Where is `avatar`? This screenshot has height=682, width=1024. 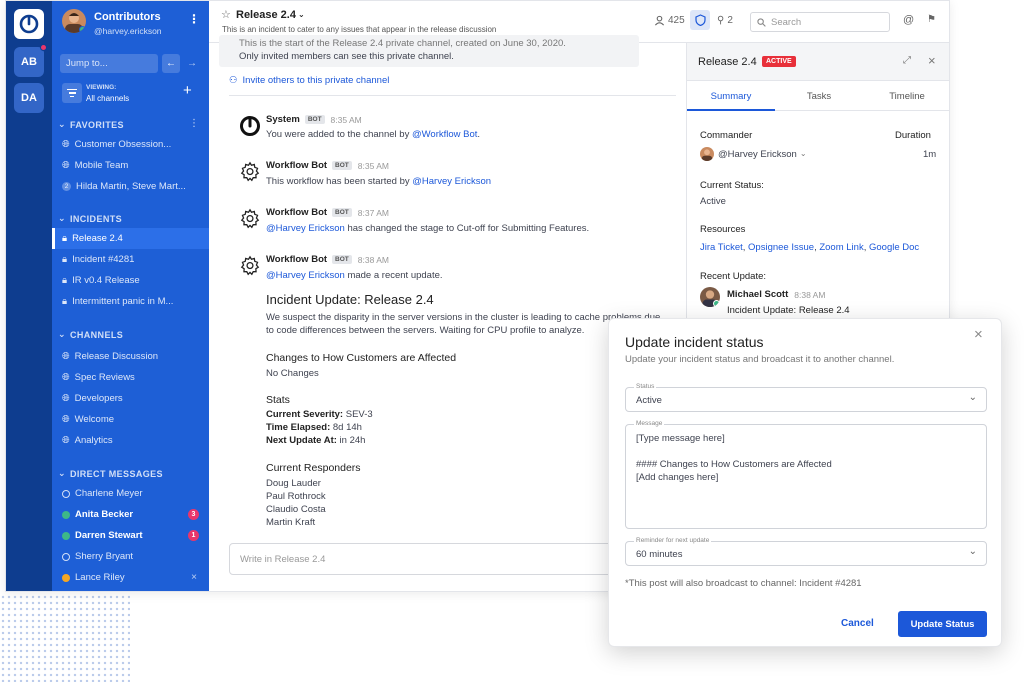 avatar is located at coordinates (74, 21).